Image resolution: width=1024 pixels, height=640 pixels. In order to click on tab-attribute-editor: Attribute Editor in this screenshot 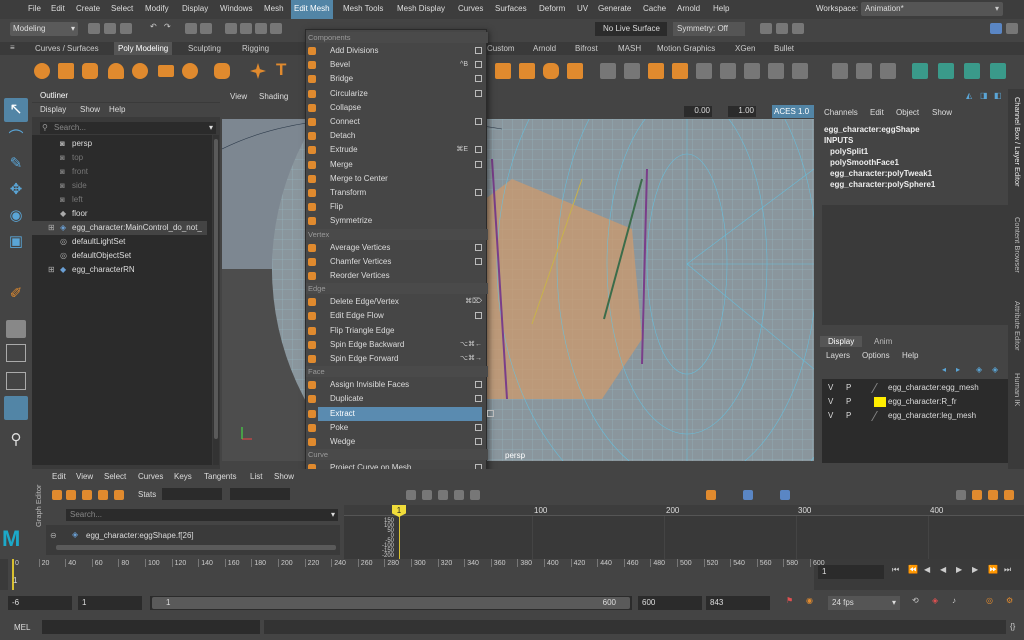, I will do `click(1017, 326)`.